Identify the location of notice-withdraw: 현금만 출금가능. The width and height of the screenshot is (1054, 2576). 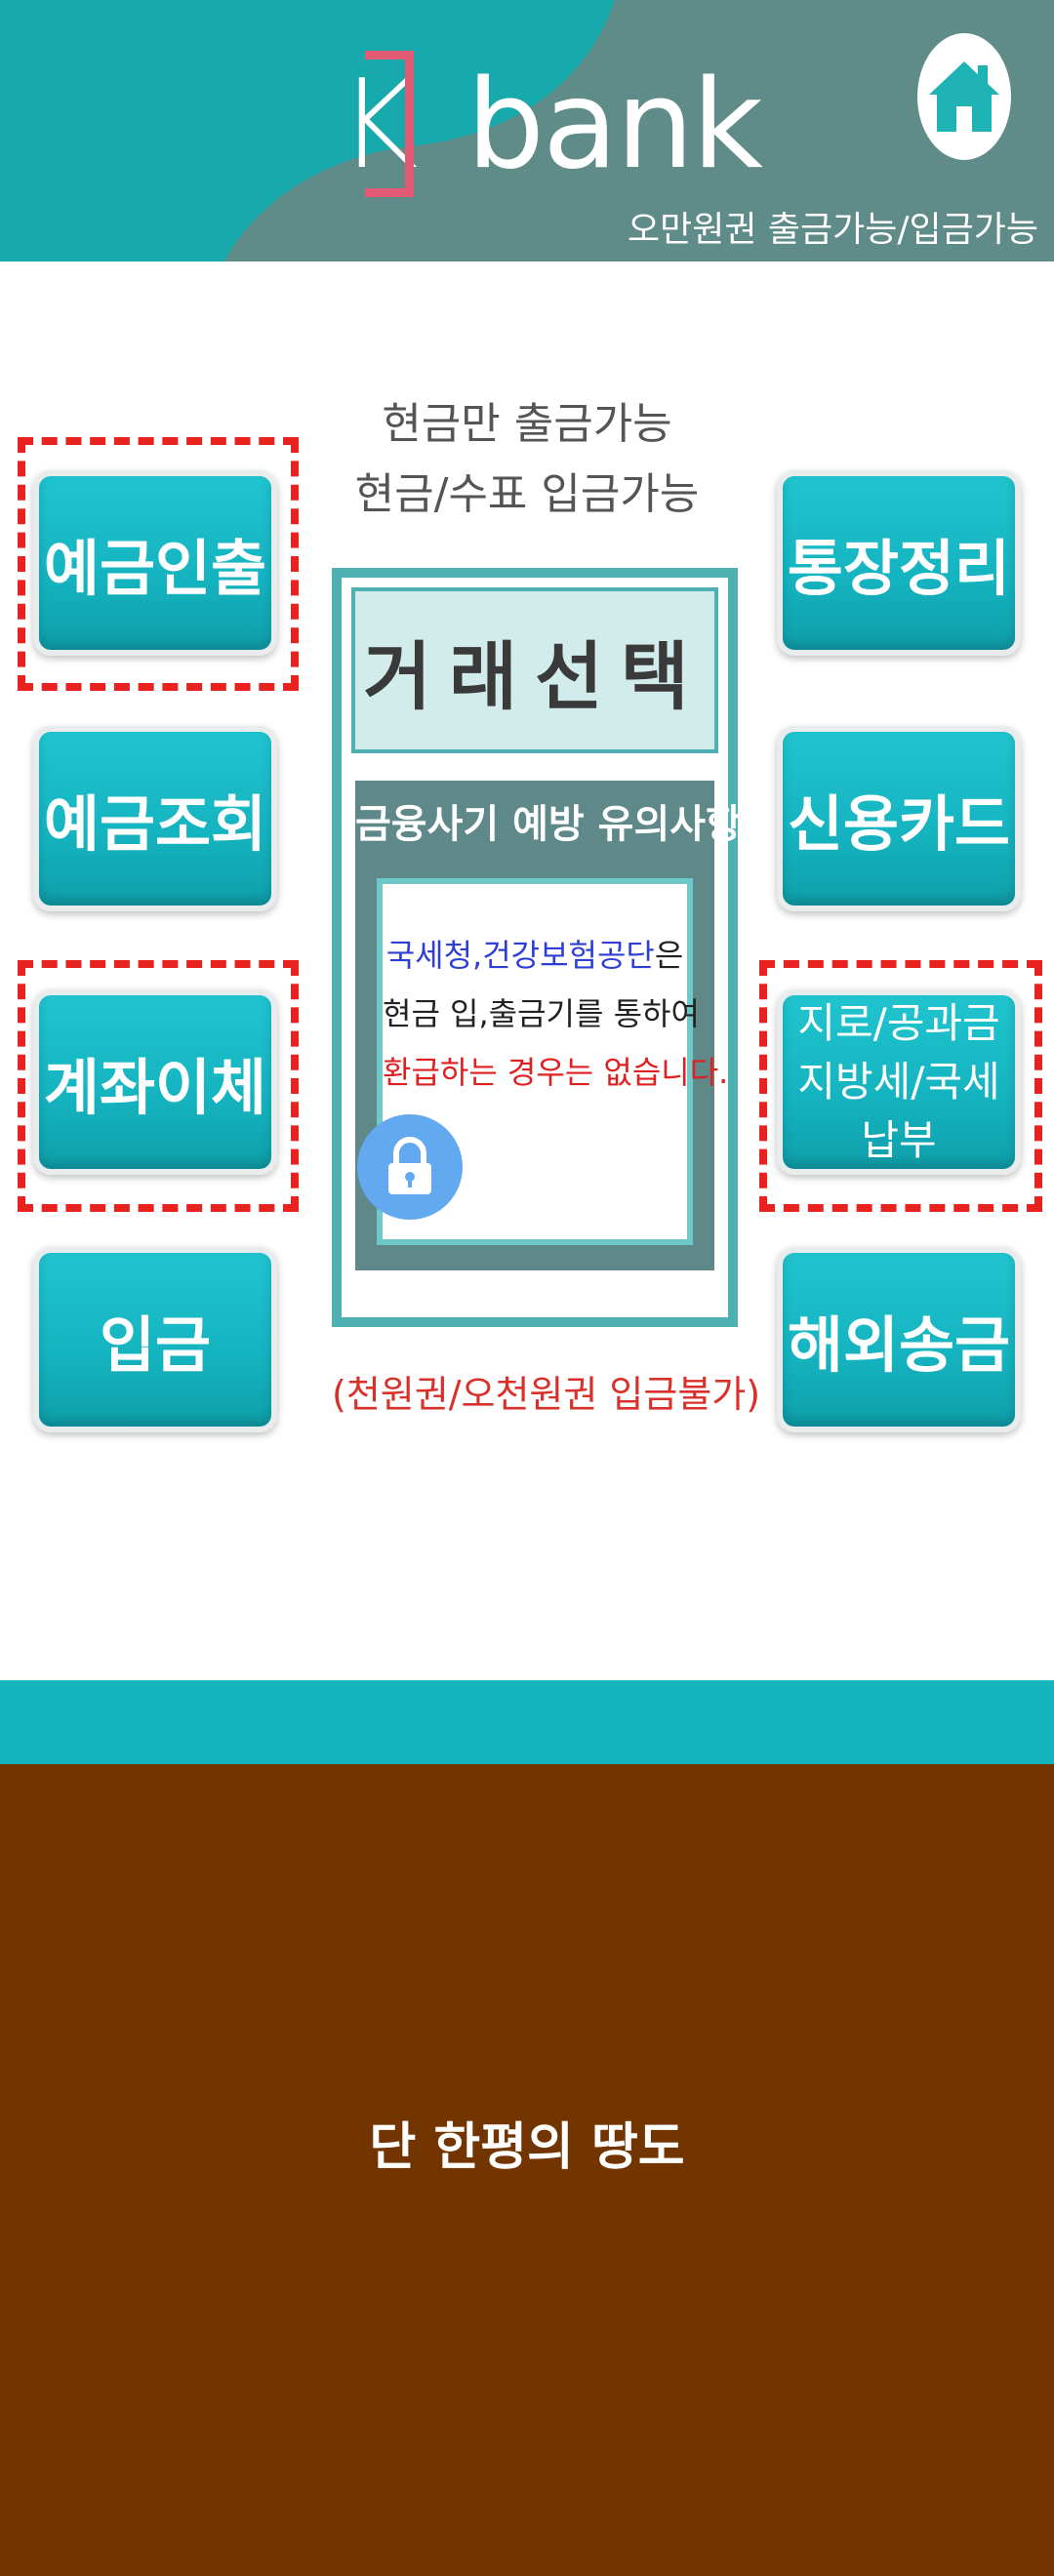
(527, 424).